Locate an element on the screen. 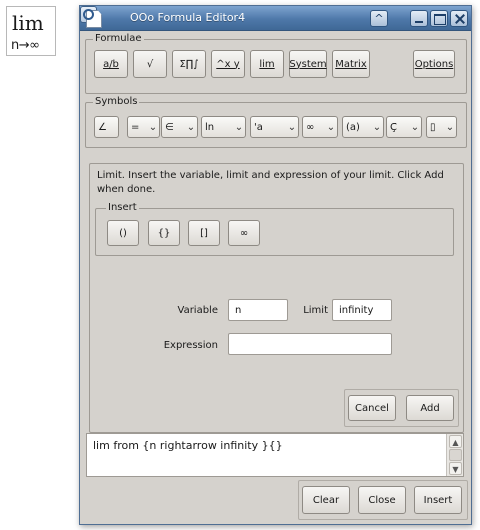  scroll-up-icon: ▲ is located at coordinates (455, 441).